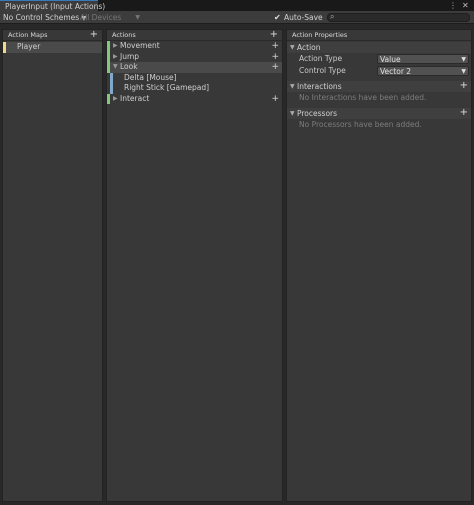  Describe the element at coordinates (319, 86) in the screenshot. I see `interactions-section-title: Interactions` at that location.